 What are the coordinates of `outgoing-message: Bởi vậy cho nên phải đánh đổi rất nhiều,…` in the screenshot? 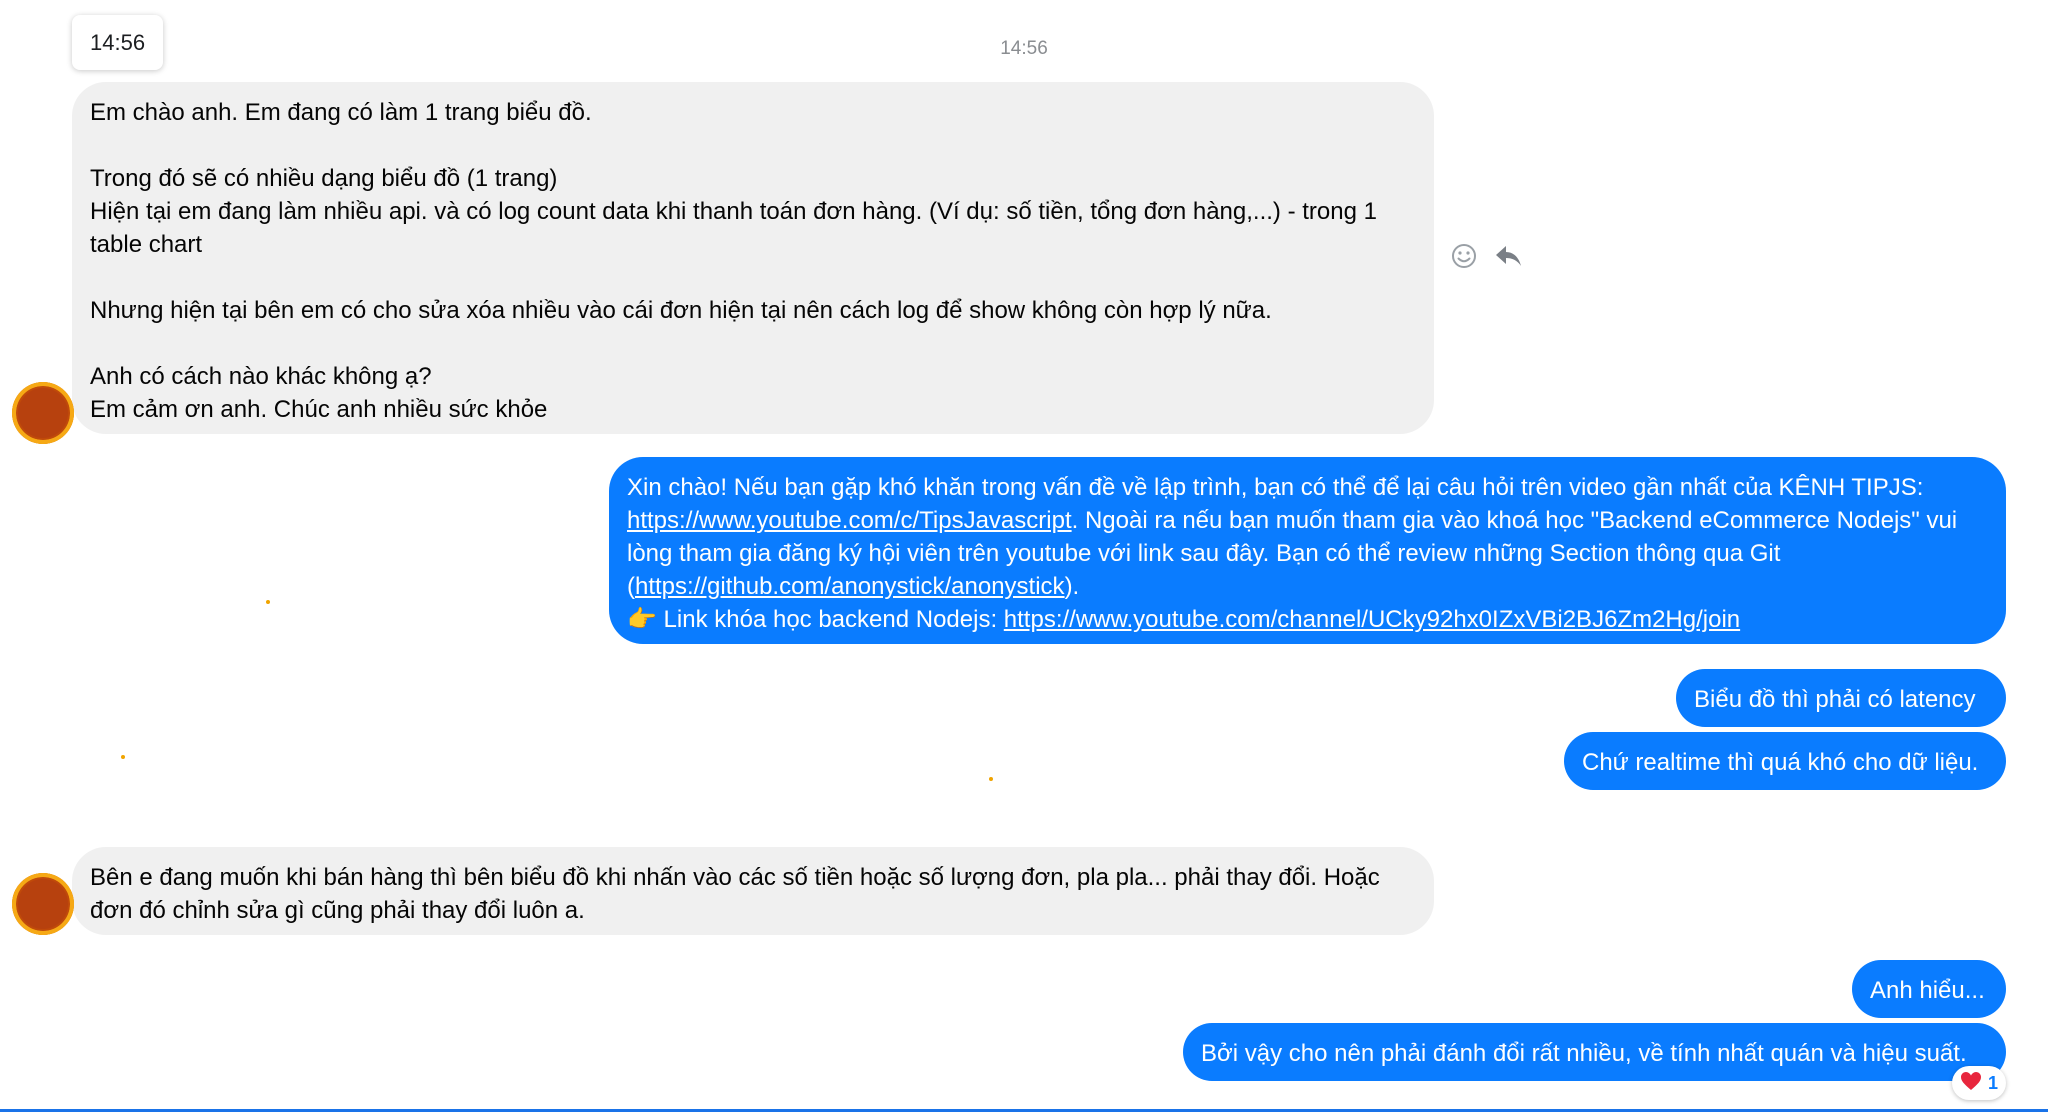 It's located at (1594, 1052).